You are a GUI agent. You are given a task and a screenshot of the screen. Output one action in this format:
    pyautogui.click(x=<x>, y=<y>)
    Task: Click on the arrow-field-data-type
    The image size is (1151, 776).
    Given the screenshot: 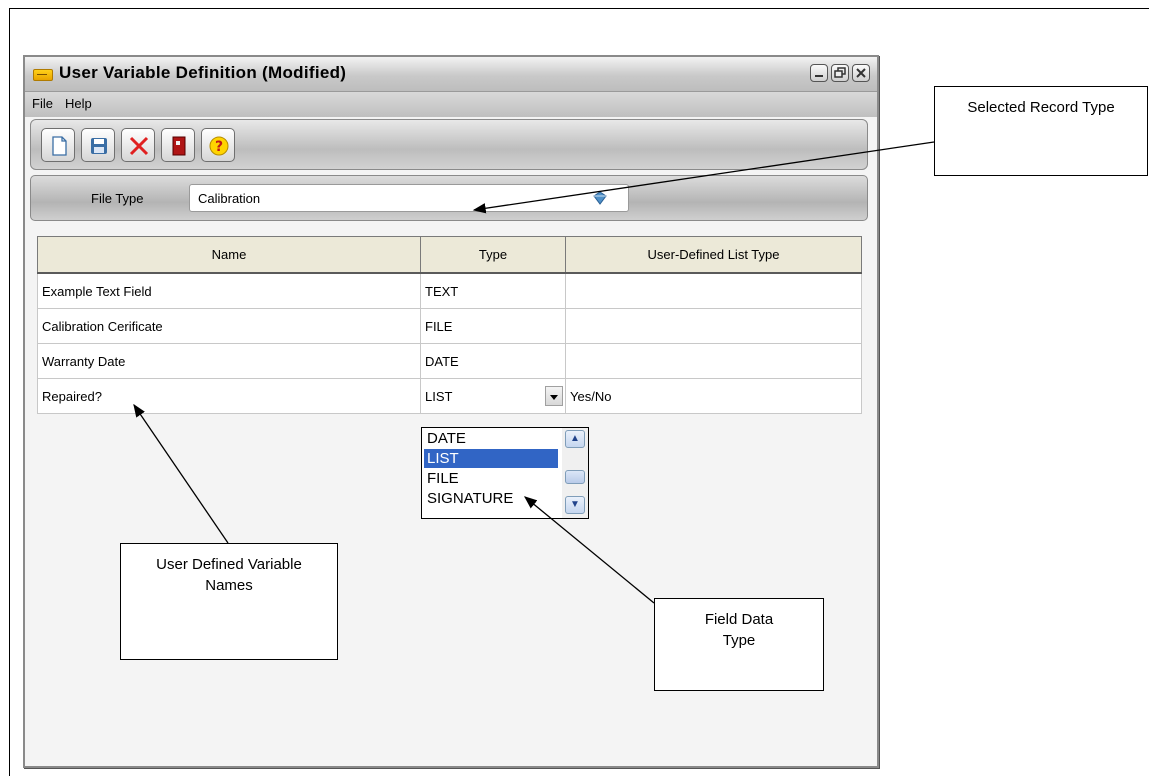 What is the action you would take?
    pyautogui.click(x=589, y=550)
    